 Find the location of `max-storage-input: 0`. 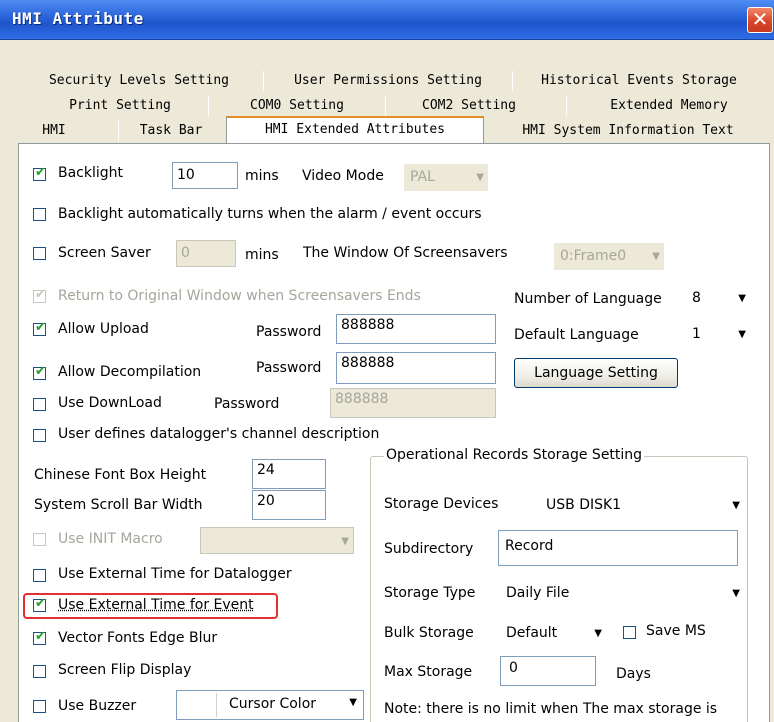

max-storage-input: 0 is located at coordinates (548, 671).